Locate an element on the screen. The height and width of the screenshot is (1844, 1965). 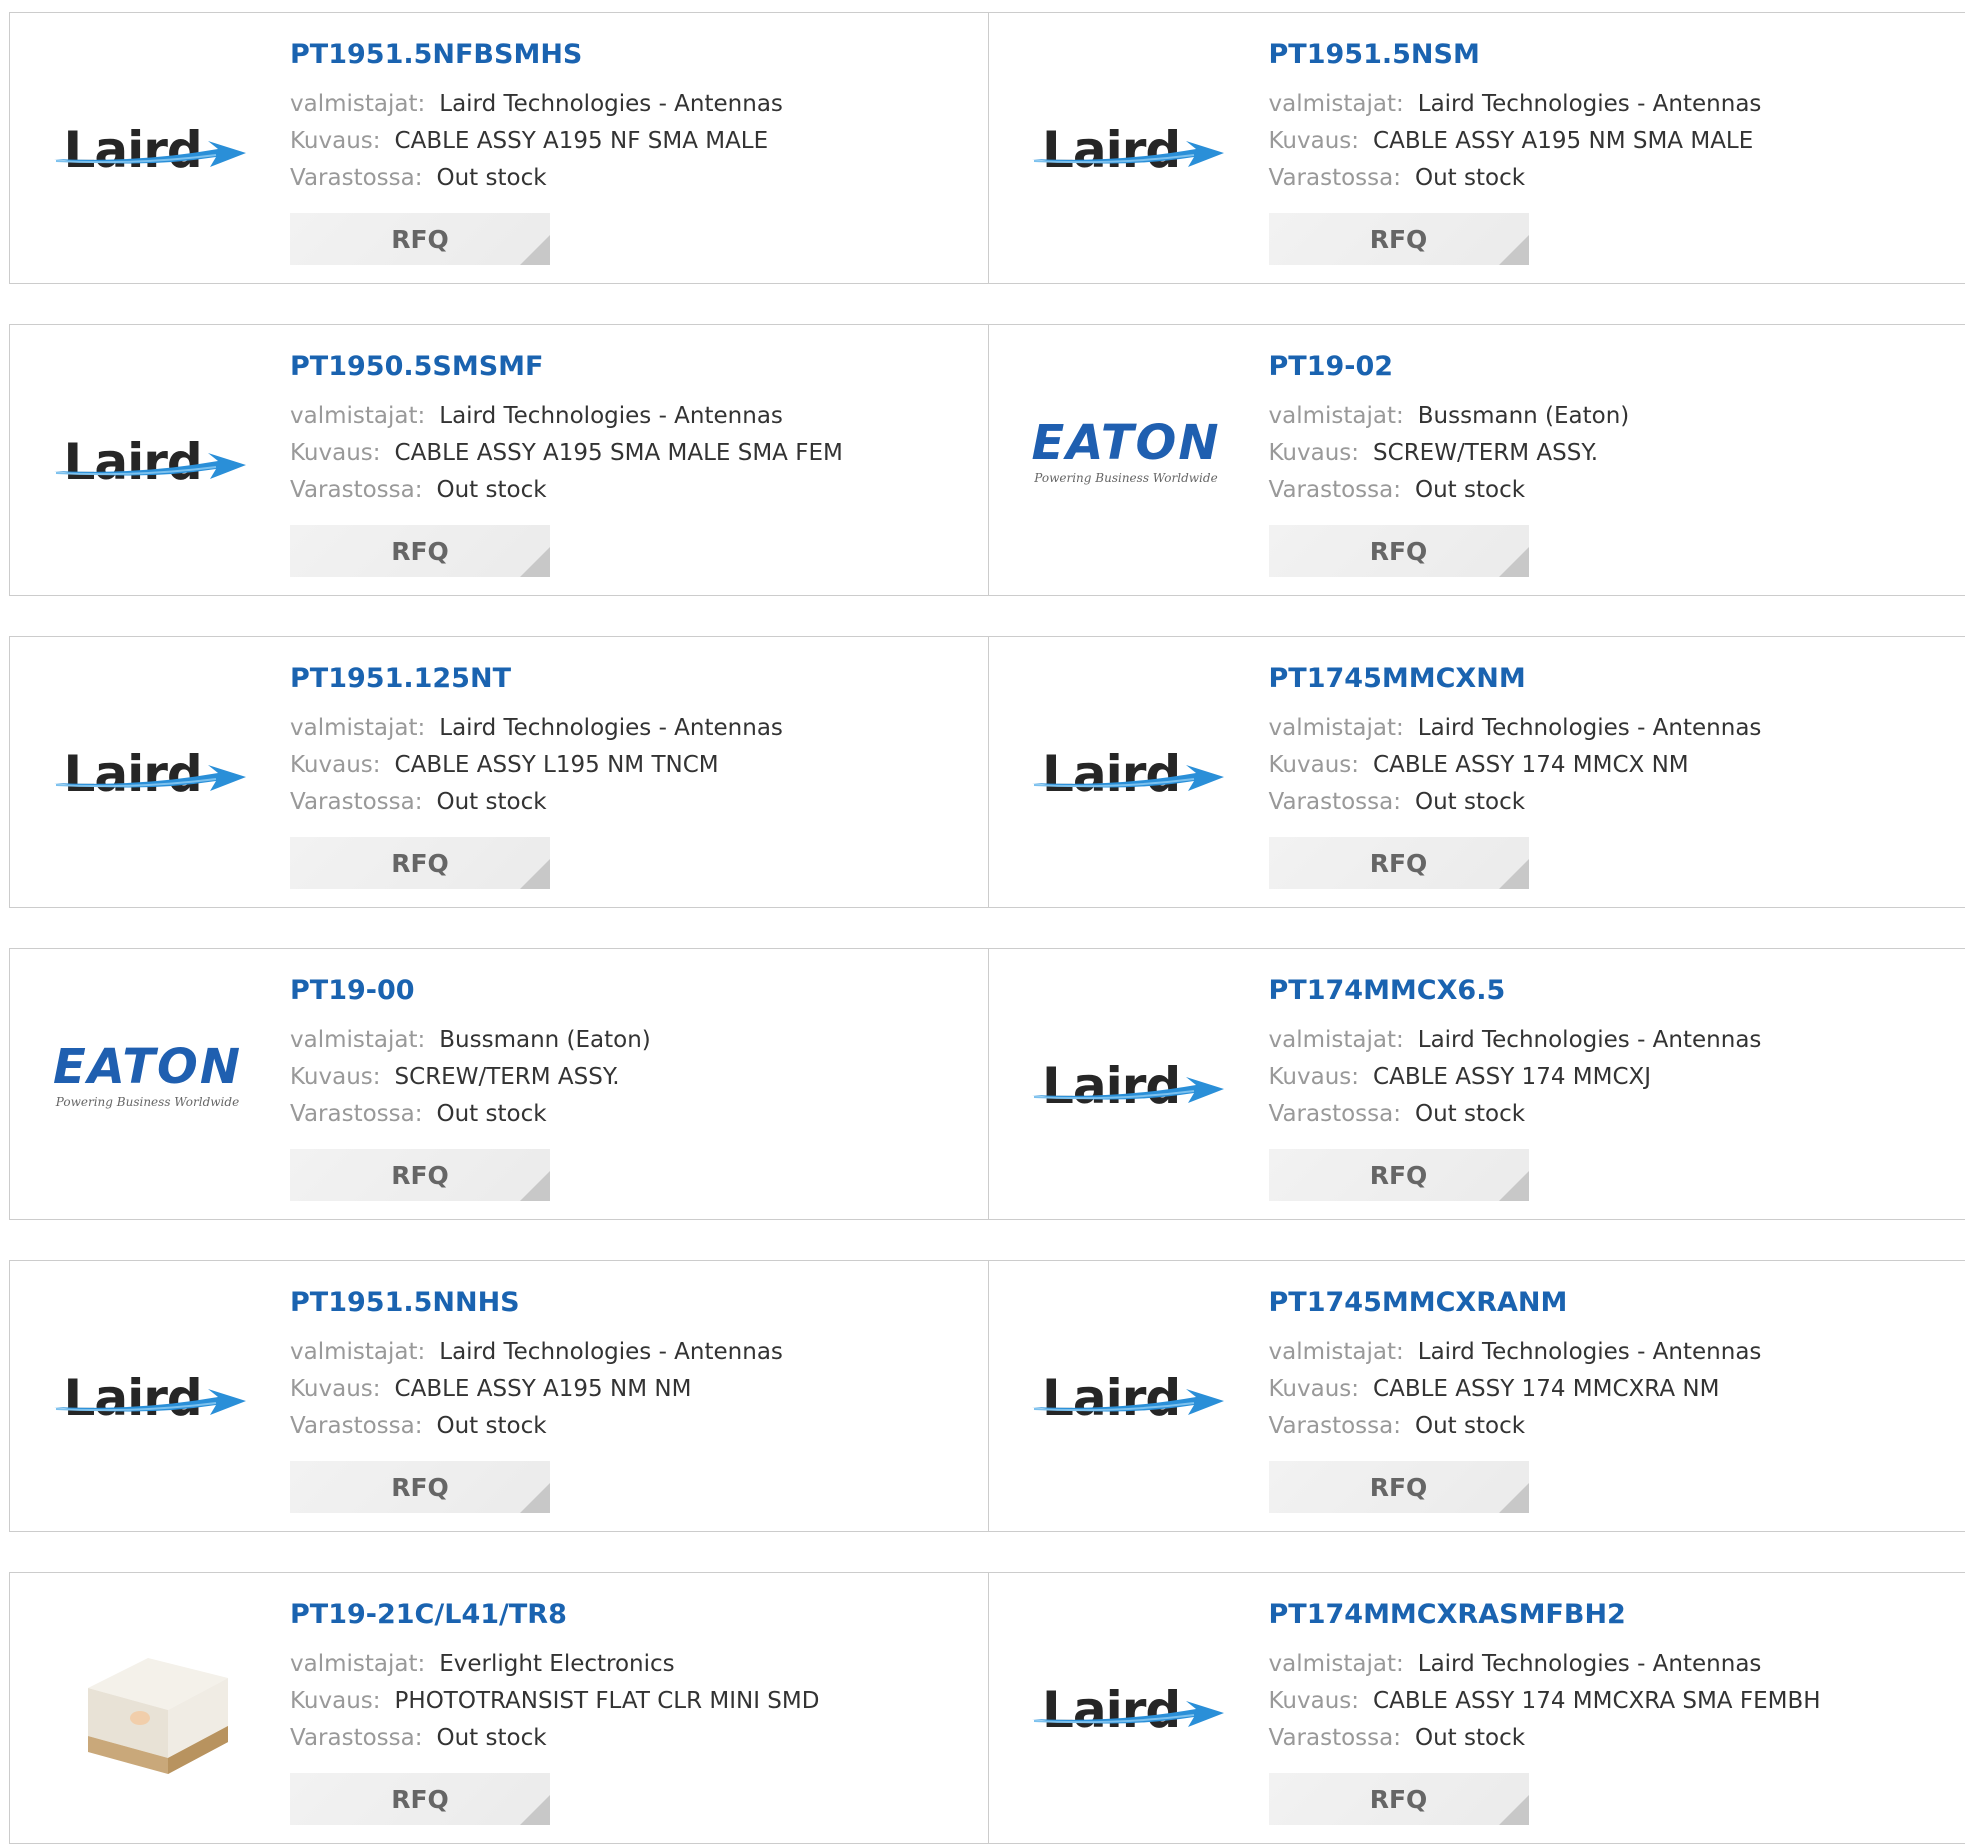
manufacturer-line: valmistajat:Bussmann (Eaton) is located at coordinates (1449, 416).